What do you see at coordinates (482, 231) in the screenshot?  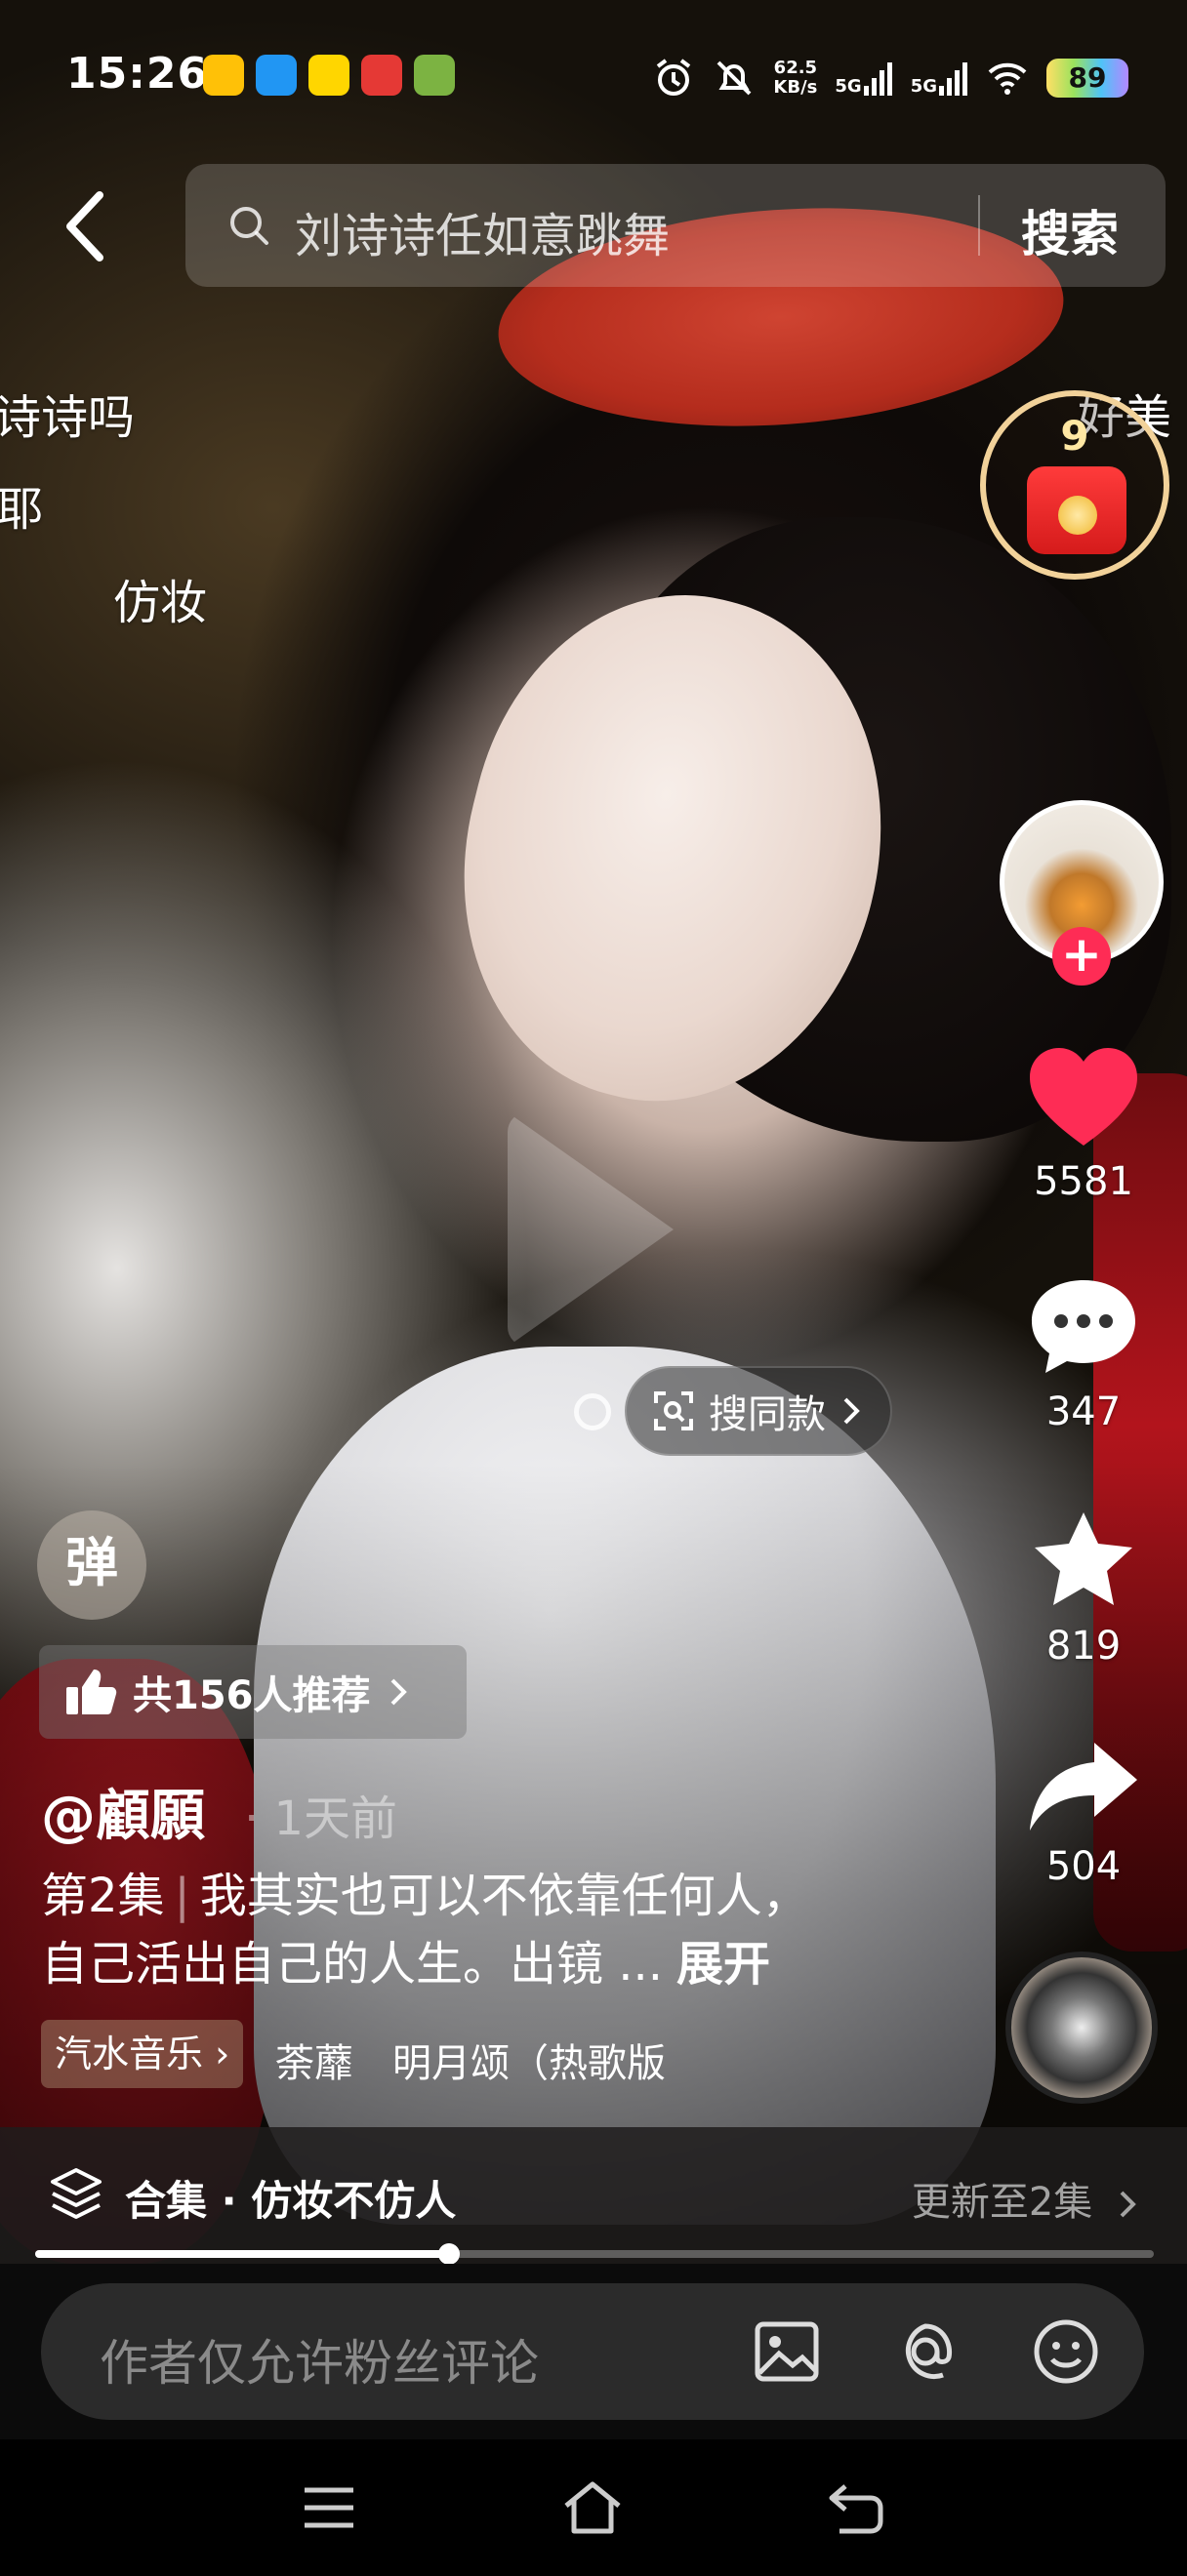 I see `search-input: 刘诗诗任如意跳舞` at bounding box center [482, 231].